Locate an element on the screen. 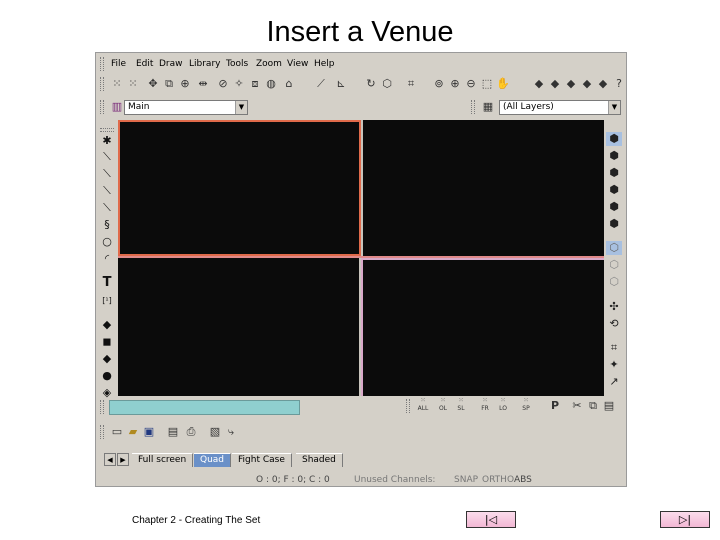  command-line-input is located at coordinates (204, 407).